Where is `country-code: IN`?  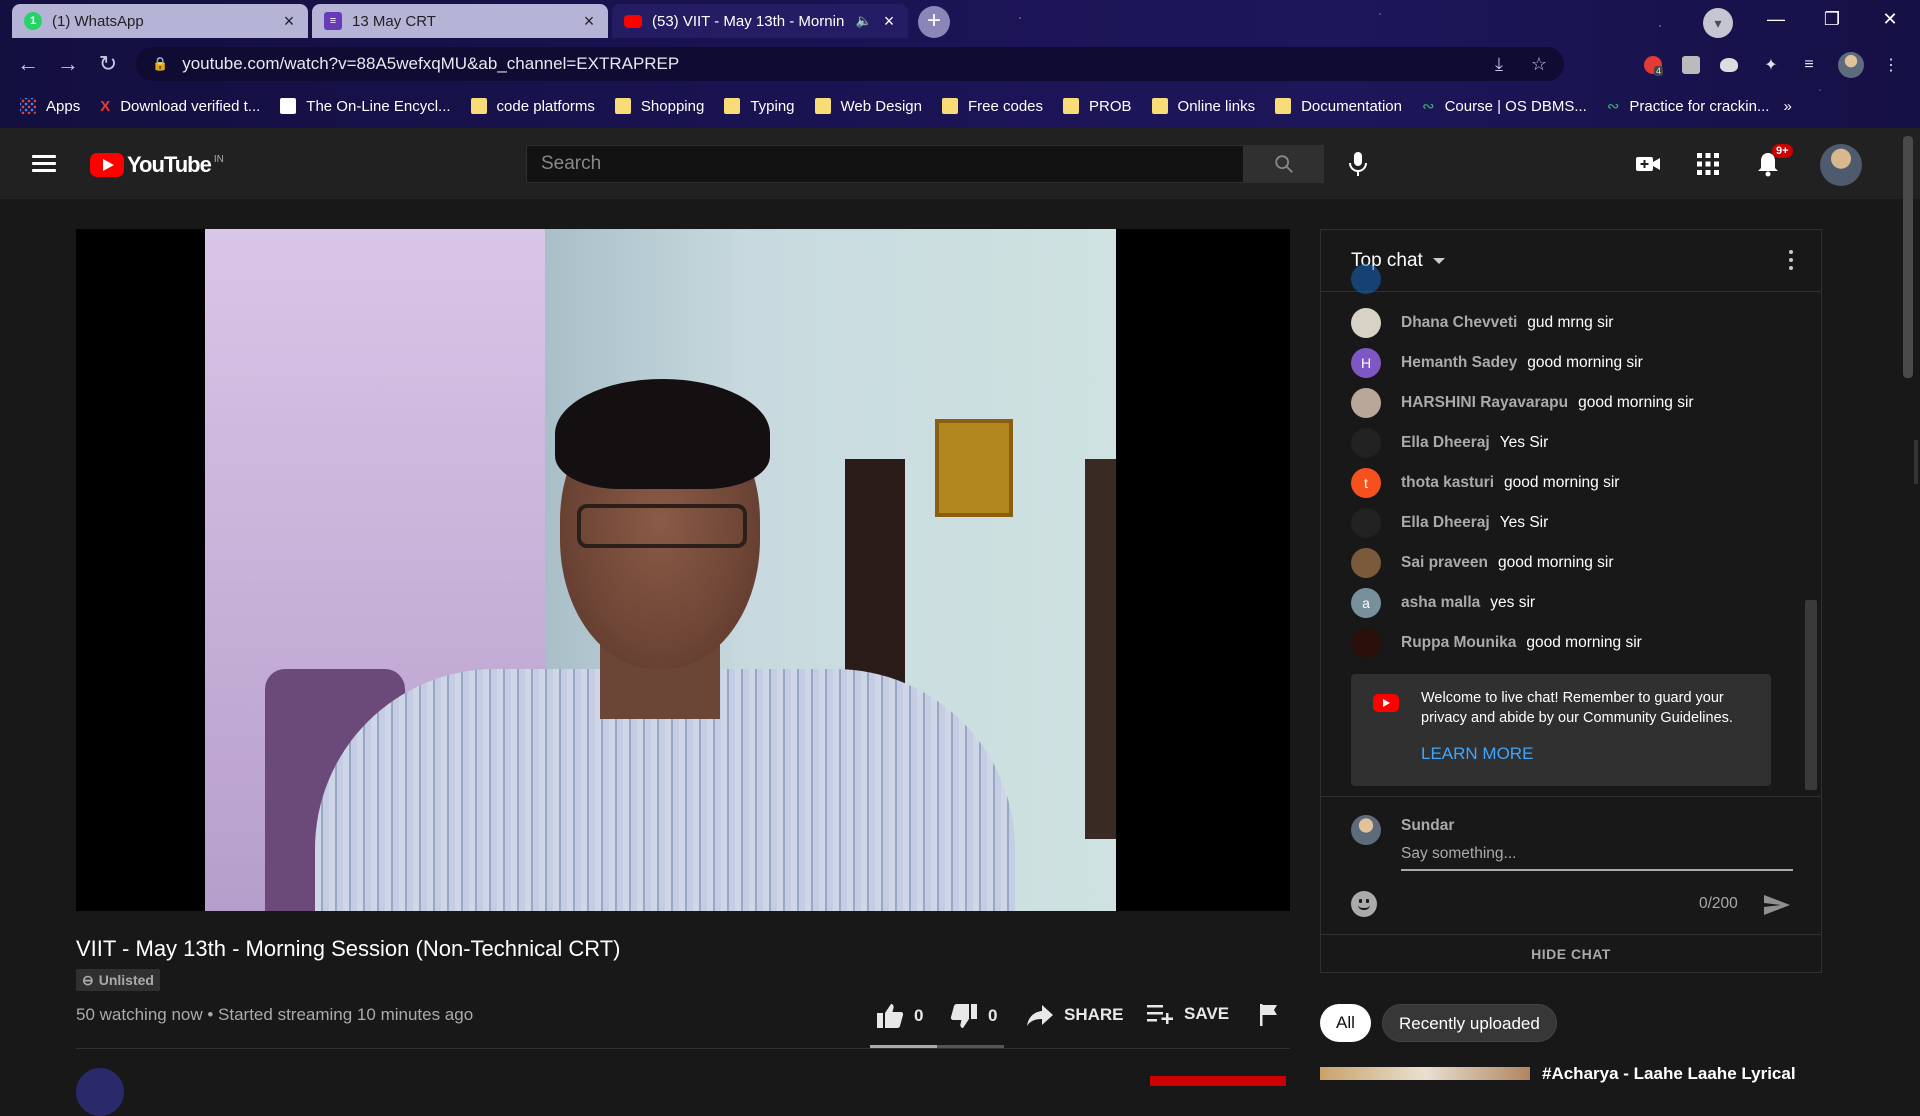
country-code: IN is located at coordinates (218, 159).